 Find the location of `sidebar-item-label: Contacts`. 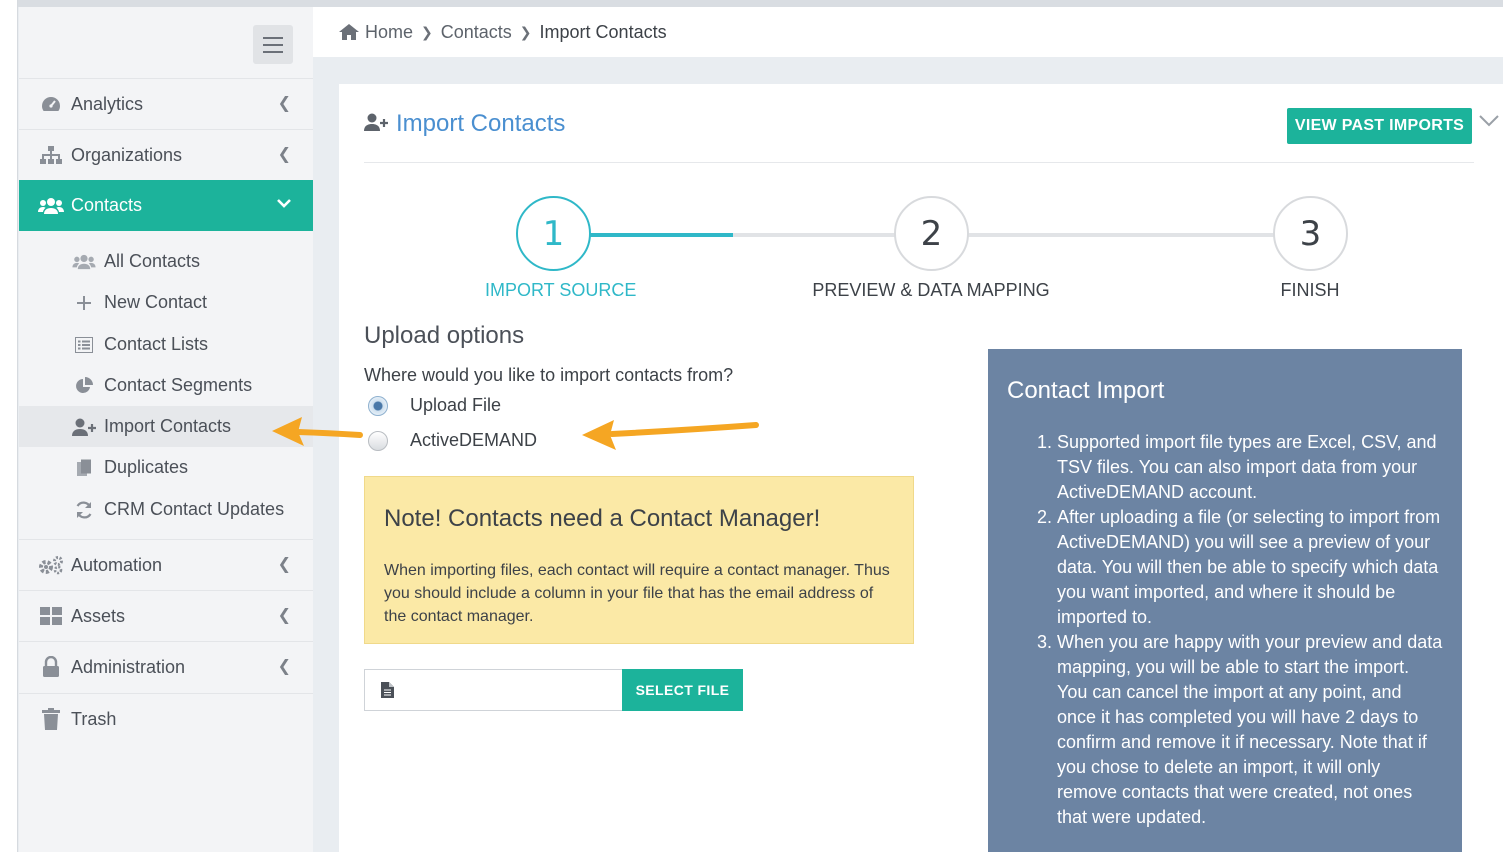

sidebar-item-label: Contacts is located at coordinates (107, 205).